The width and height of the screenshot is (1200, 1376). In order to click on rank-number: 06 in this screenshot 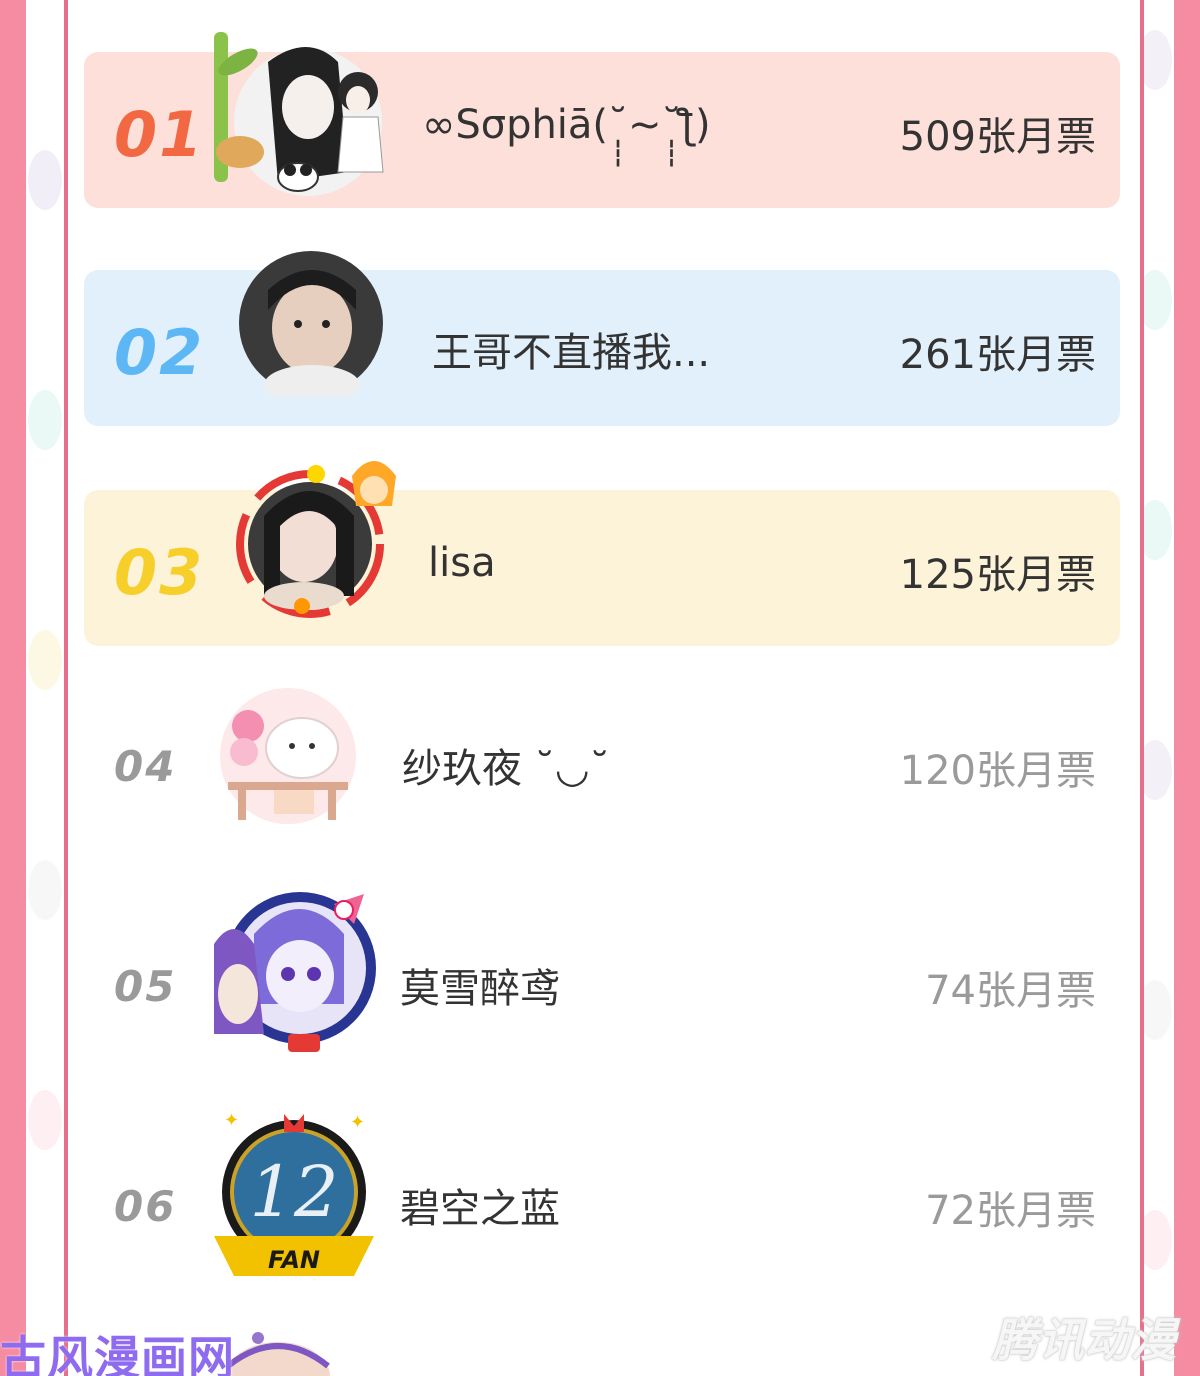, I will do `click(145, 1206)`.